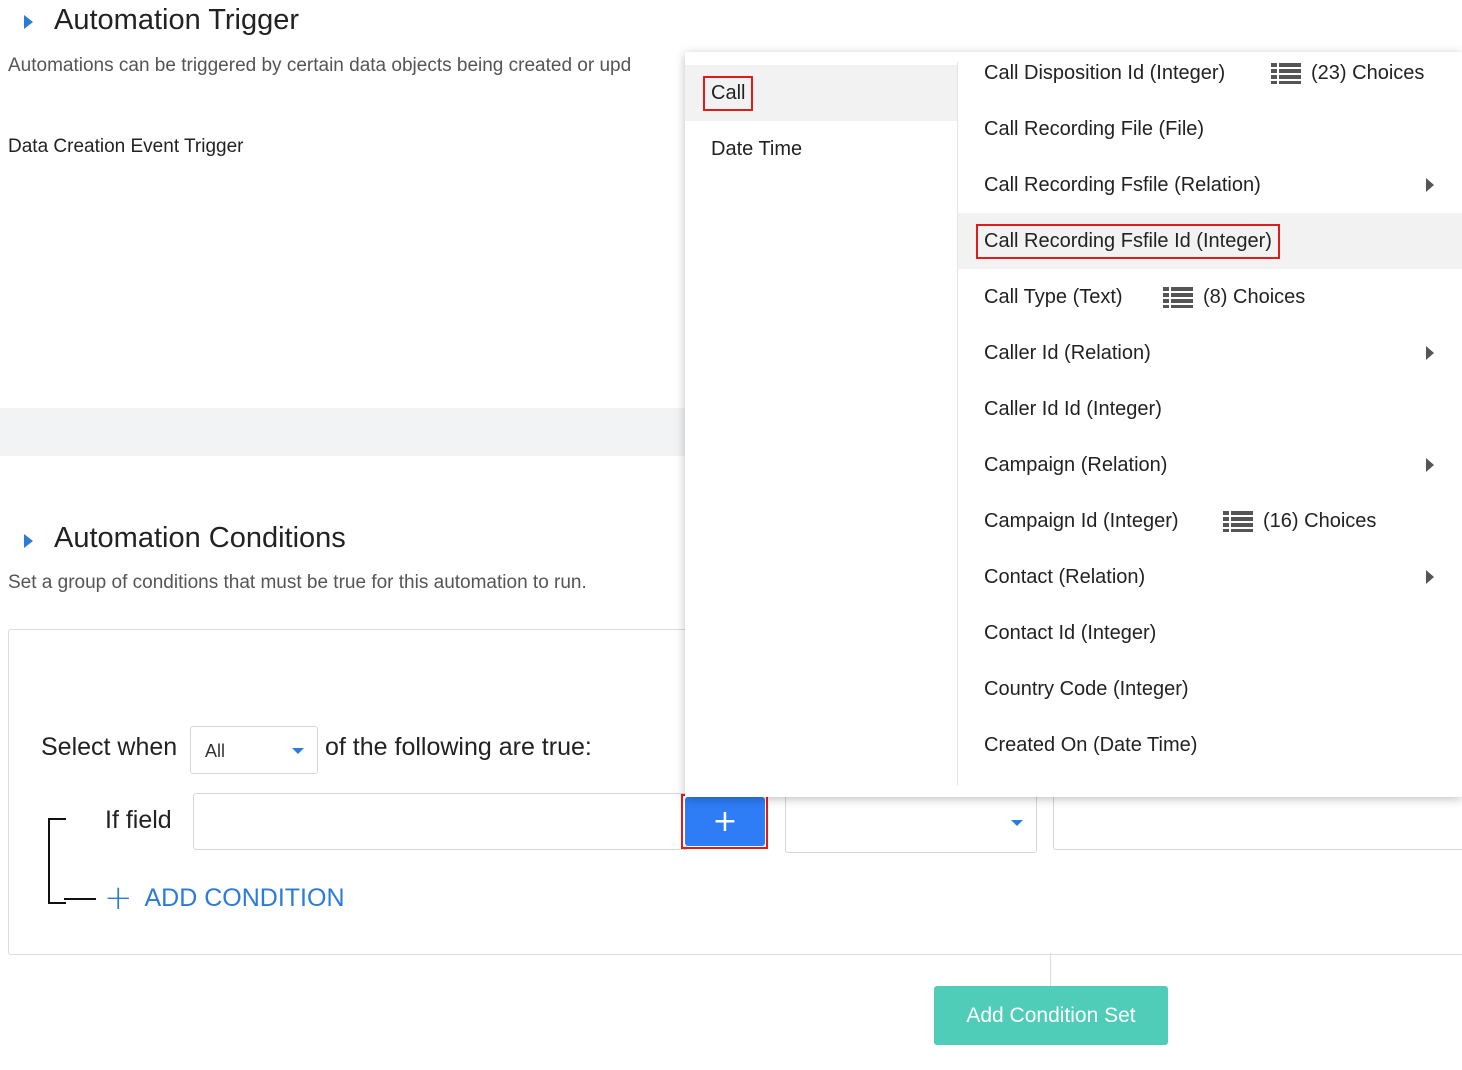 The height and width of the screenshot is (1070, 1462). I want to click on add-condition-link: + ADD CONDITION, so click(224, 898).